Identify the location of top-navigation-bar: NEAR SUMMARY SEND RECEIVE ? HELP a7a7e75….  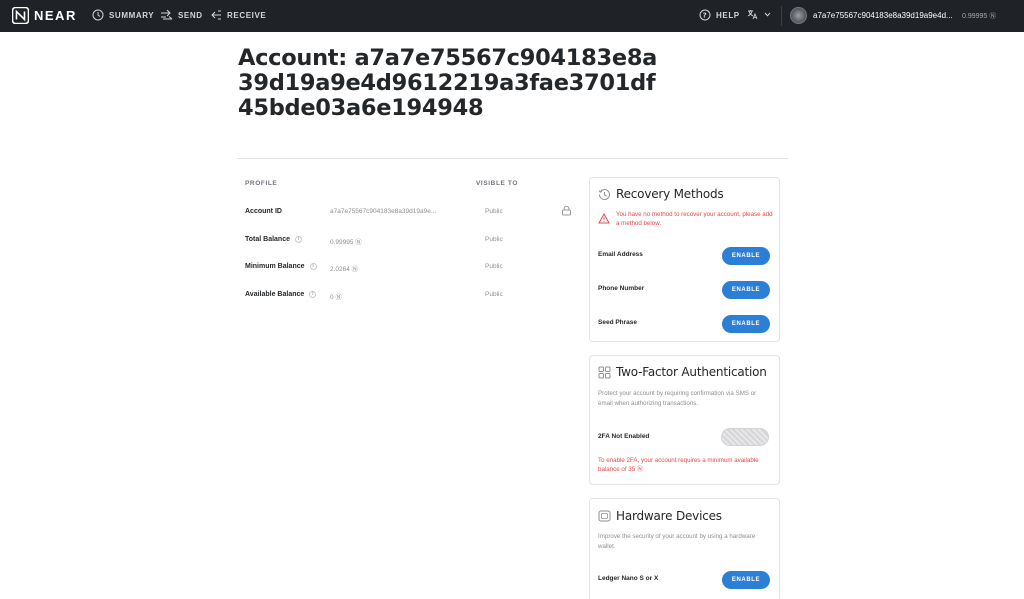
(512, 16).